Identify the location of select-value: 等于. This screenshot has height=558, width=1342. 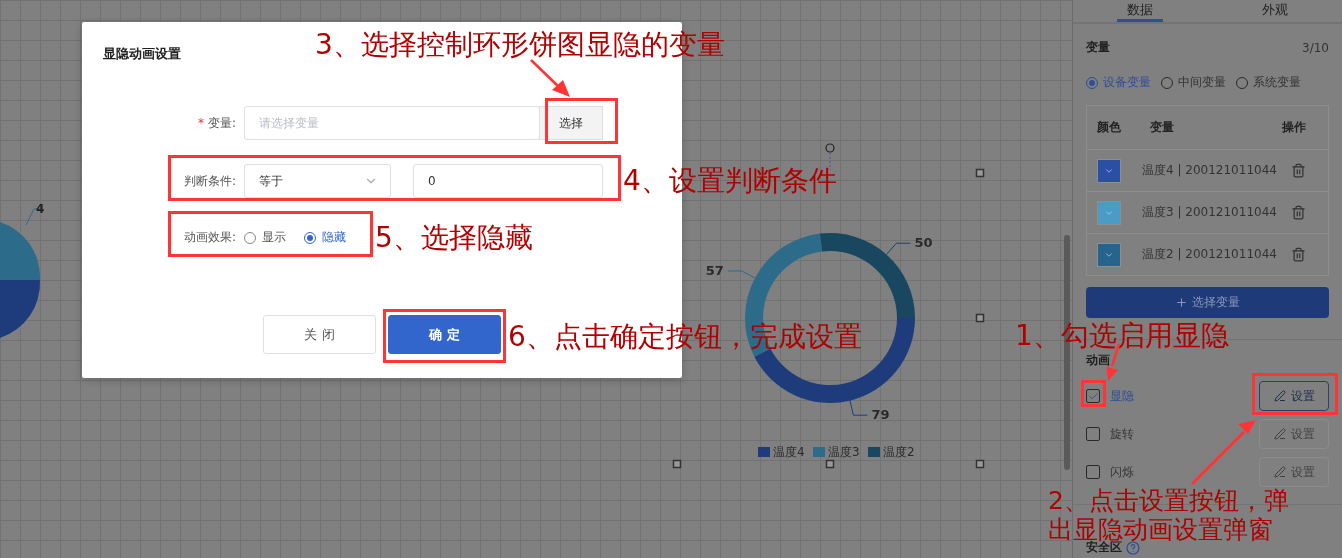
(271, 181).